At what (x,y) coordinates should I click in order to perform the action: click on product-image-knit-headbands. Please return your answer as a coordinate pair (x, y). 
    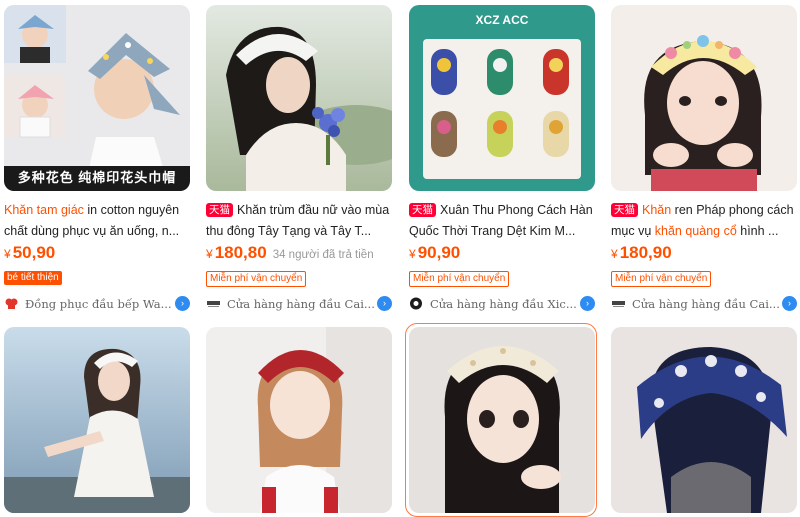
    Looking at the image, I should click on (502, 98).